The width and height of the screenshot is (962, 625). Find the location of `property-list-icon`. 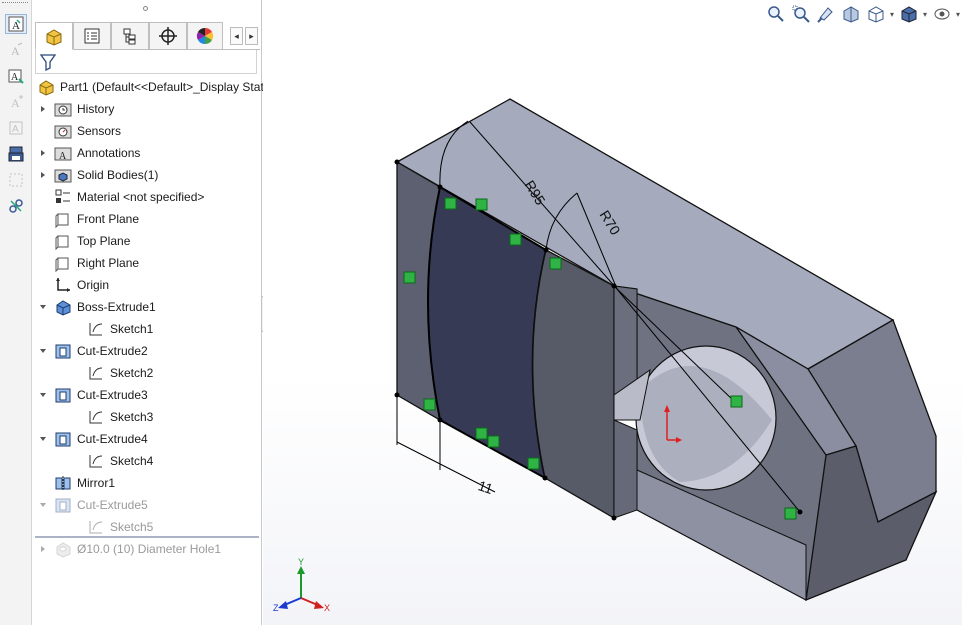

property-list-icon is located at coordinates (92, 36).